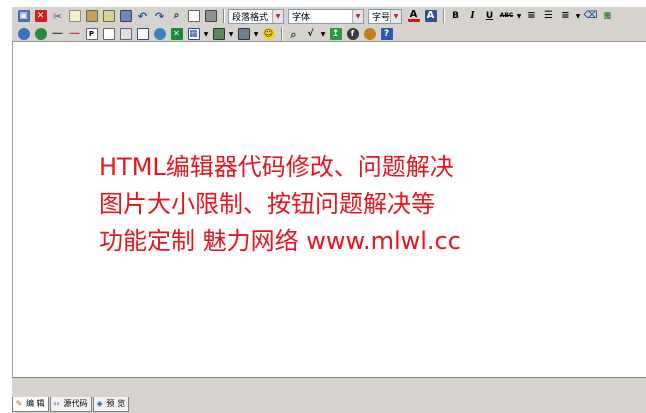  What do you see at coordinates (142, 34) in the screenshot?
I see `frame-button` at bounding box center [142, 34].